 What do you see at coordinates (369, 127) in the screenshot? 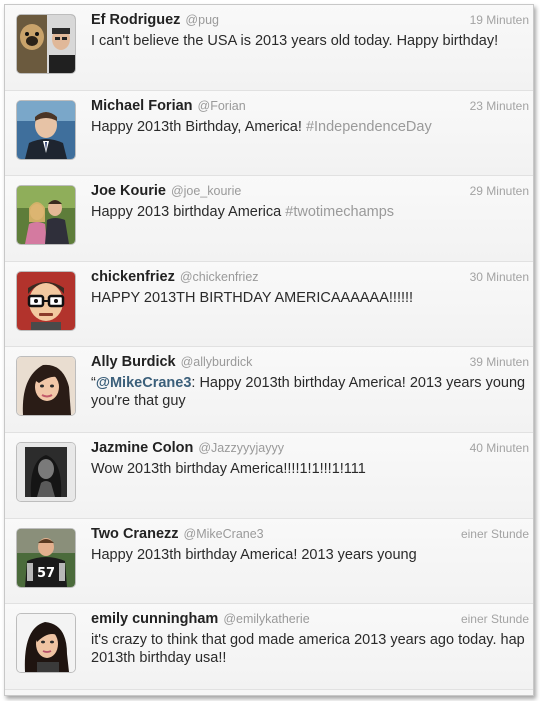
I see `hashtag-link: #IndependenceDay` at bounding box center [369, 127].